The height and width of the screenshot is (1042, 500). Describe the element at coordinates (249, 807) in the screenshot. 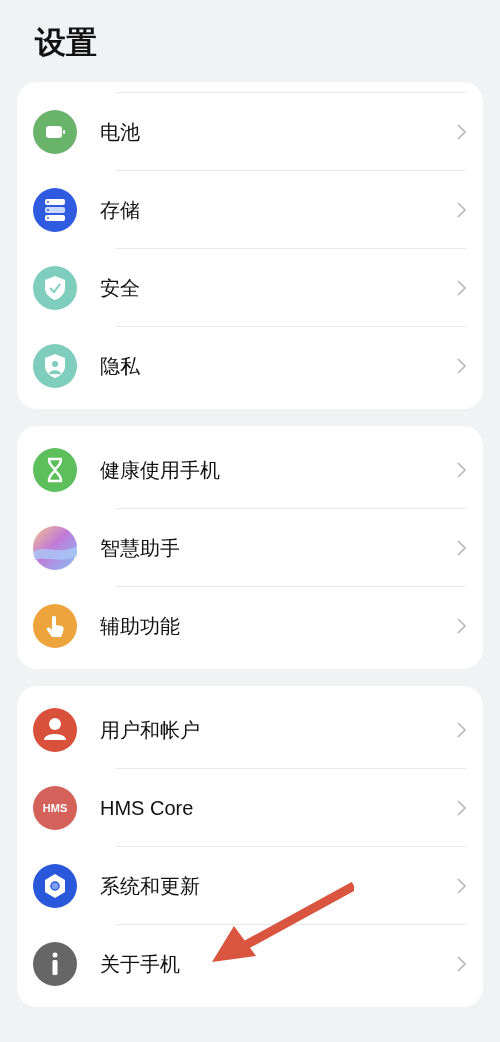

I see `settings-row: HMS HMS Core` at that location.